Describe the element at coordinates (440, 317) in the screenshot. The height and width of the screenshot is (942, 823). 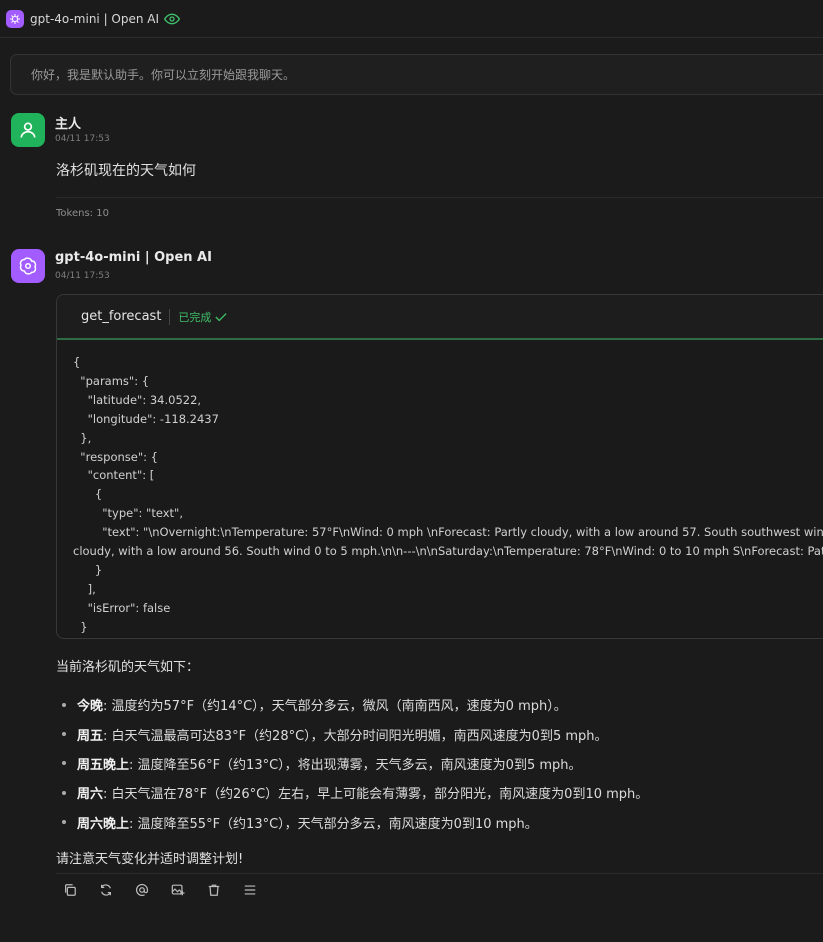
I see `tool-call-header: get_forecast 已完成` at that location.